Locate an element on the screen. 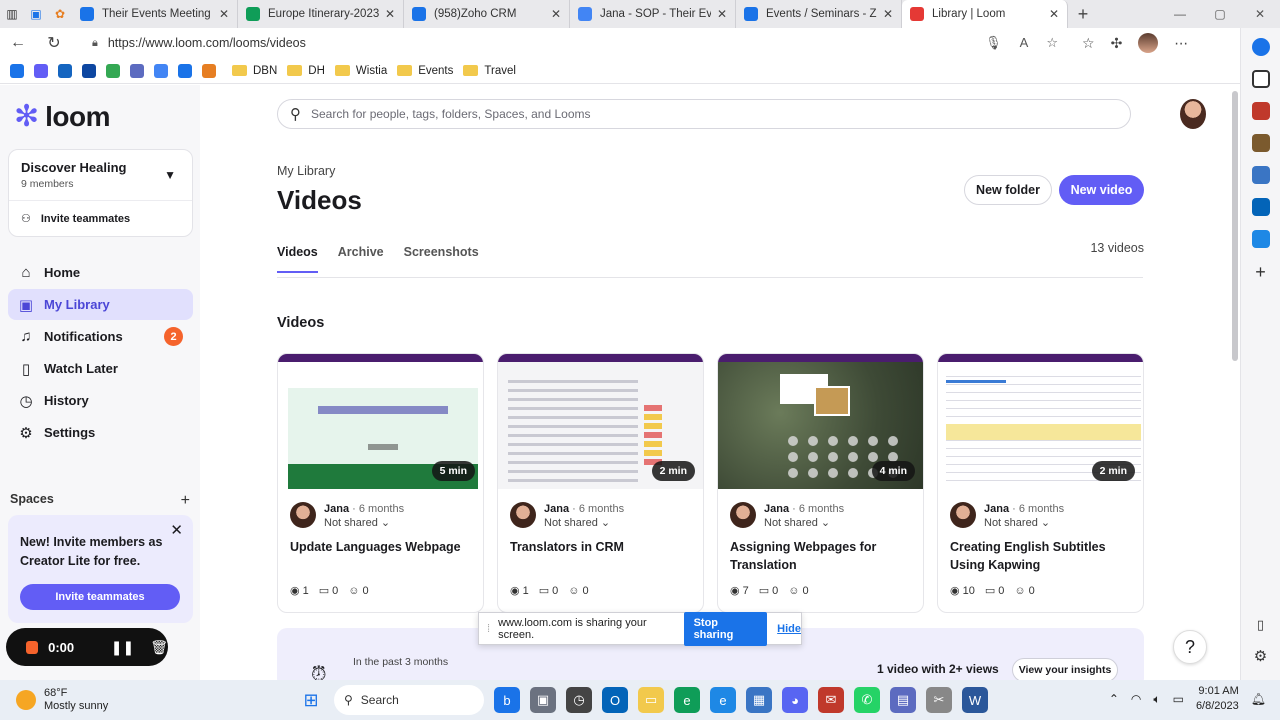 The width and height of the screenshot is (1280, 720). favorites-icon: ☆ is located at coordinates (1088, 43).